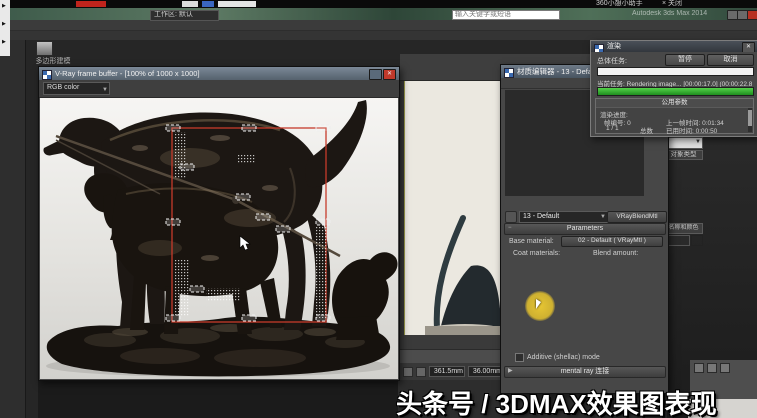  I want to click on max-titlebar: 工作区: 默认 Autodesk 3ds Max 2014, so click(378, 14).